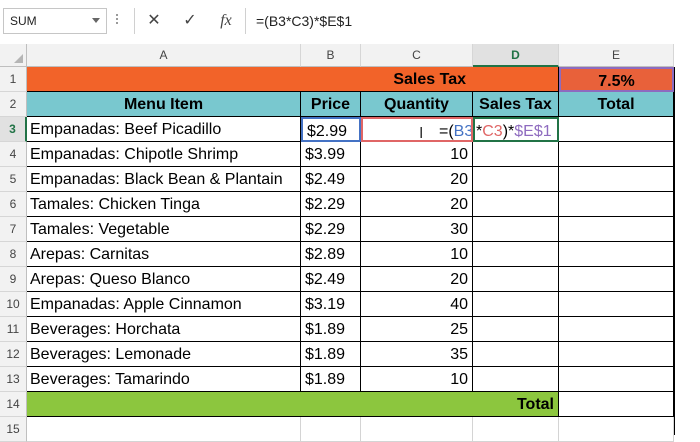  What do you see at coordinates (516, 55) in the screenshot?
I see `column-header-d: D` at bounding box center [516, 55].